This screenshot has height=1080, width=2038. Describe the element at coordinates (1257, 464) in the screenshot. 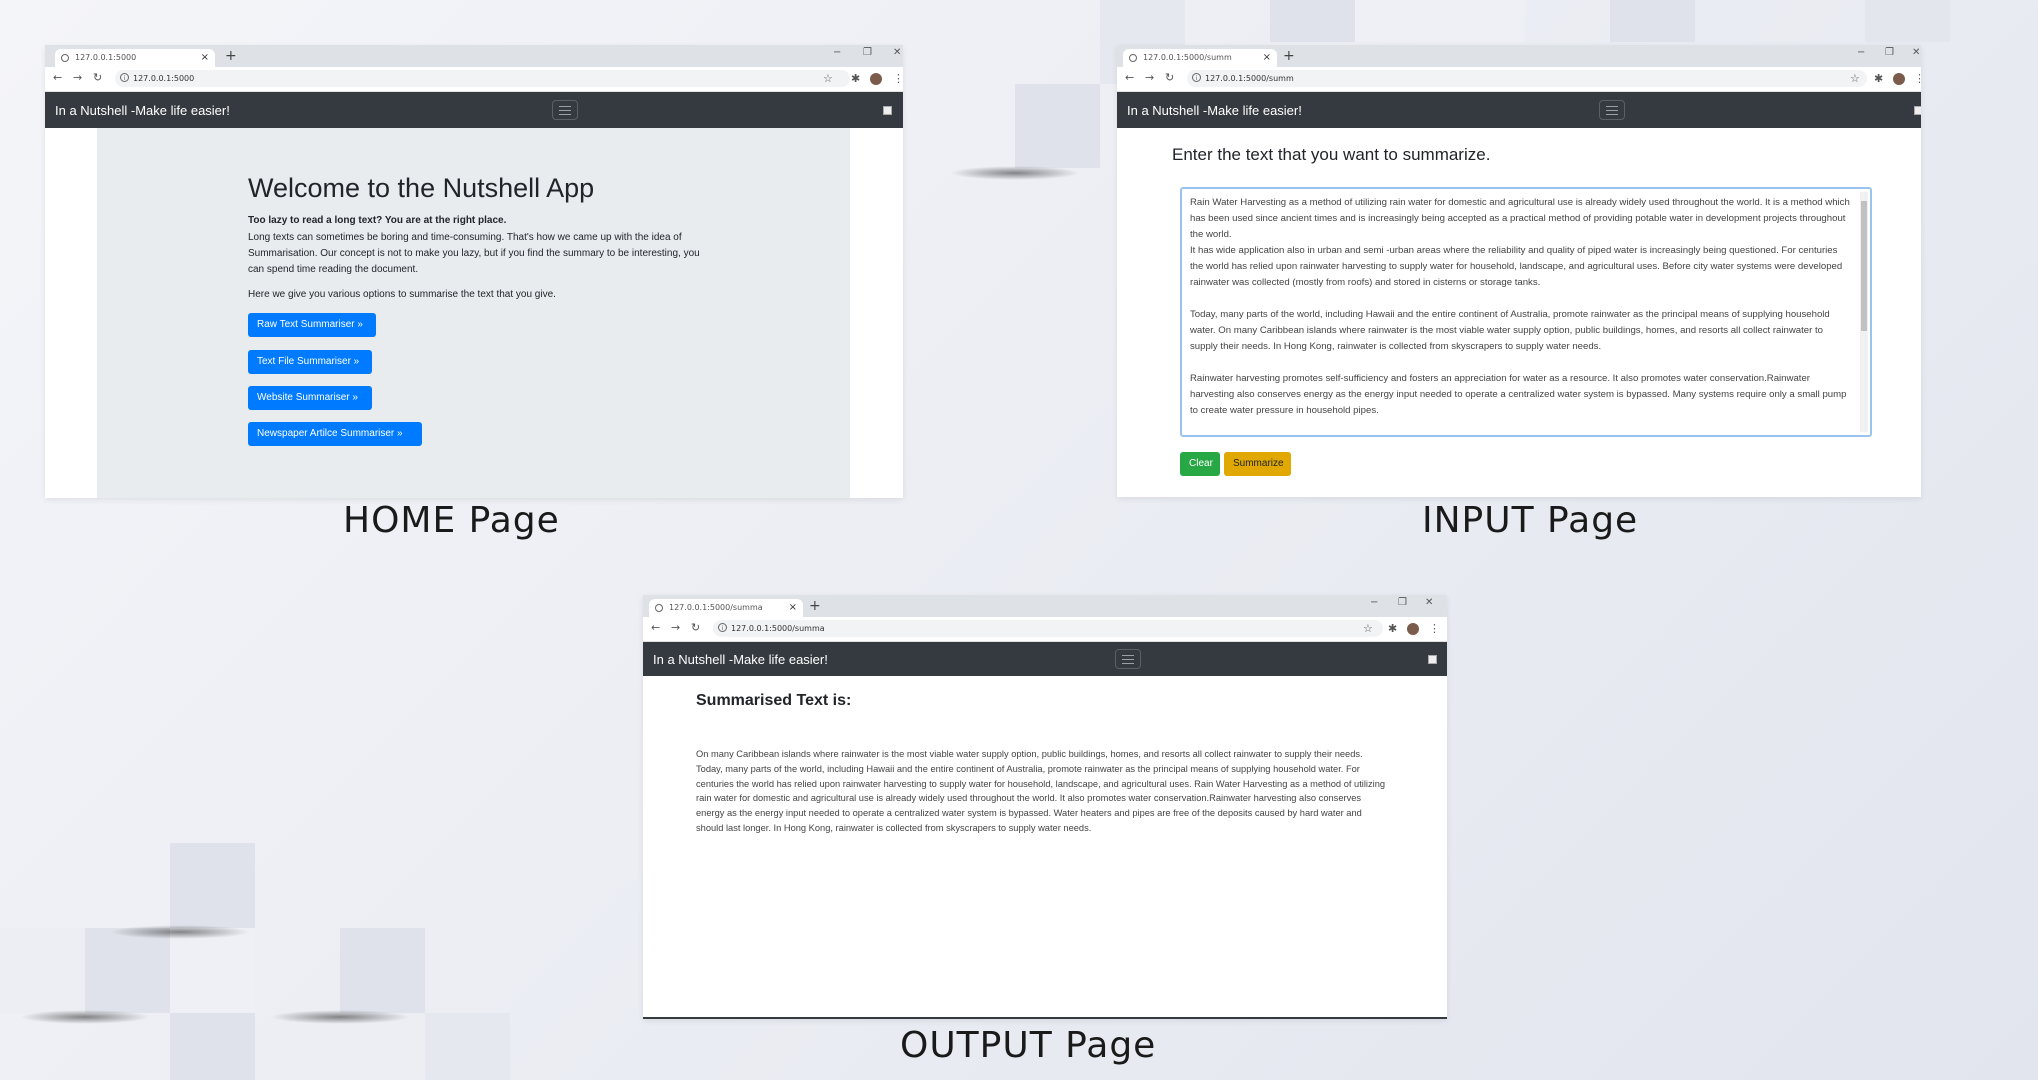

I see `summarize-button: Summarize` at that location.